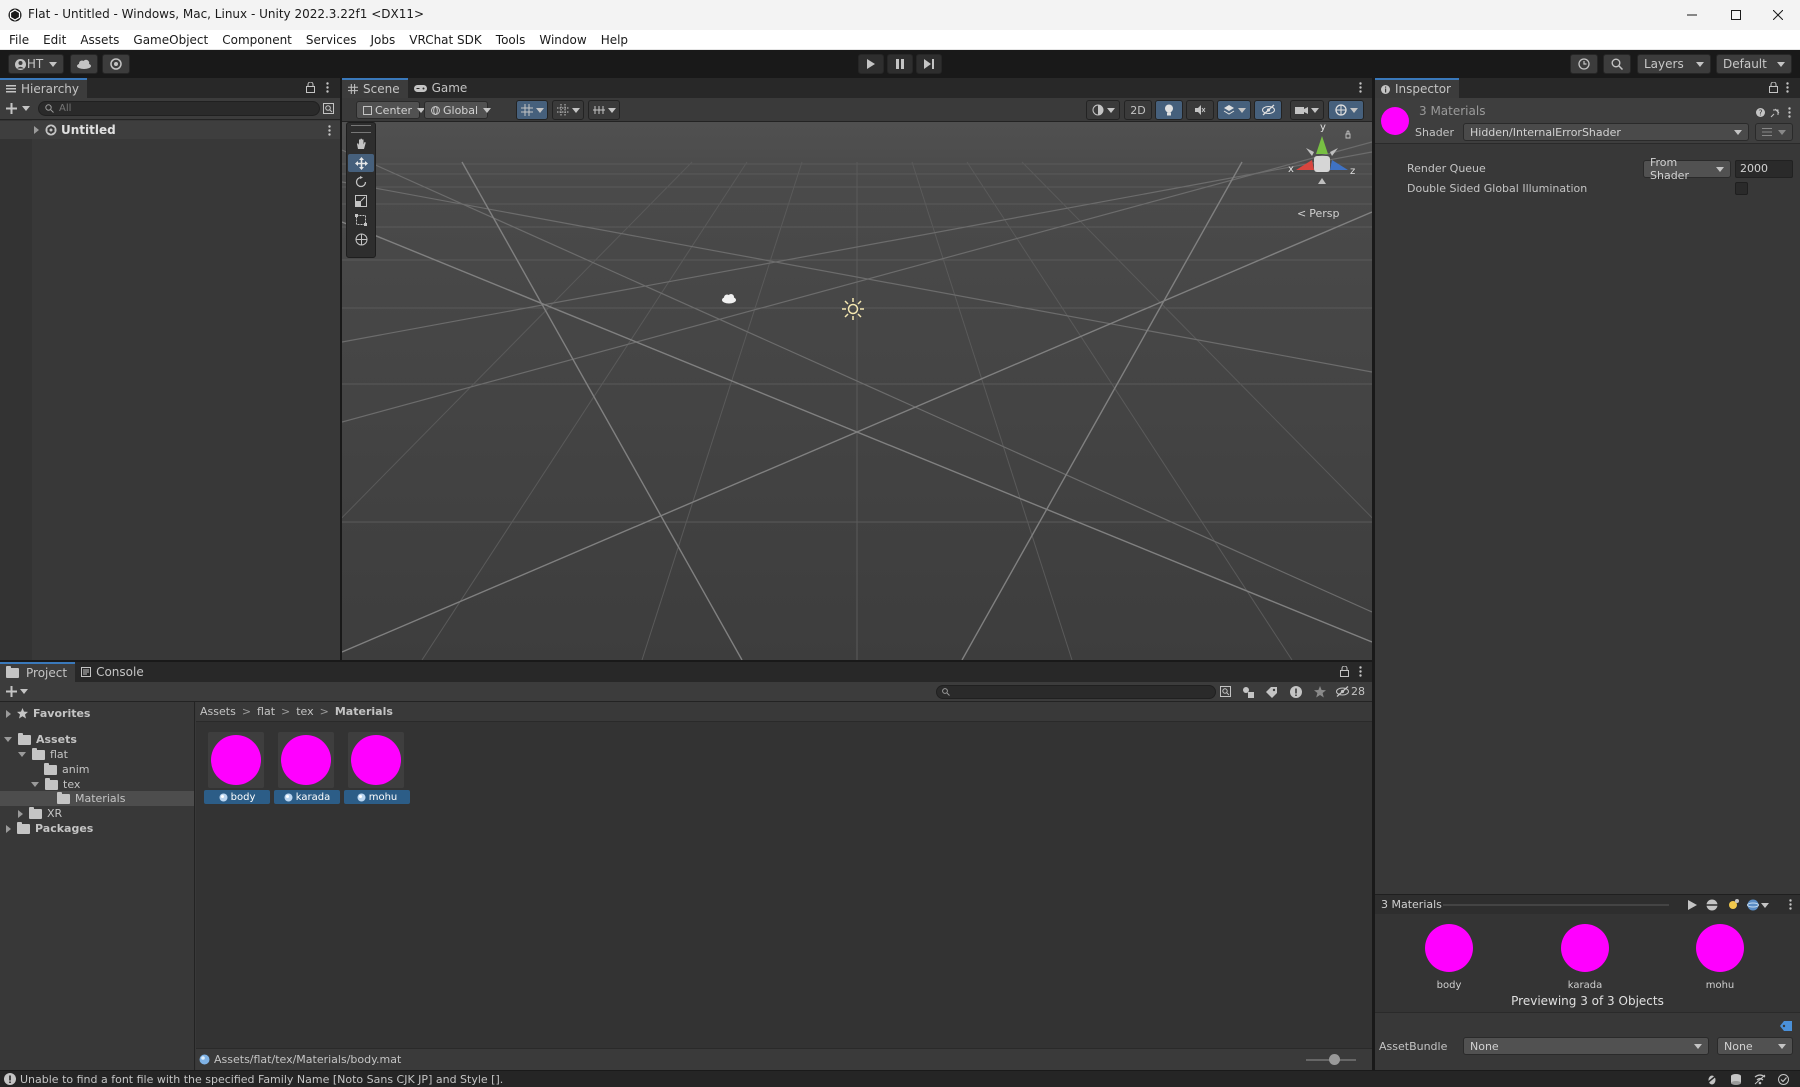 Image resolution: width=1800 pixels, height=1087 pixels. What do you see at coordinates (1783, 1079) in the screenshot?
I see `check-circle-icon` at bounding box center [1783, 1079].